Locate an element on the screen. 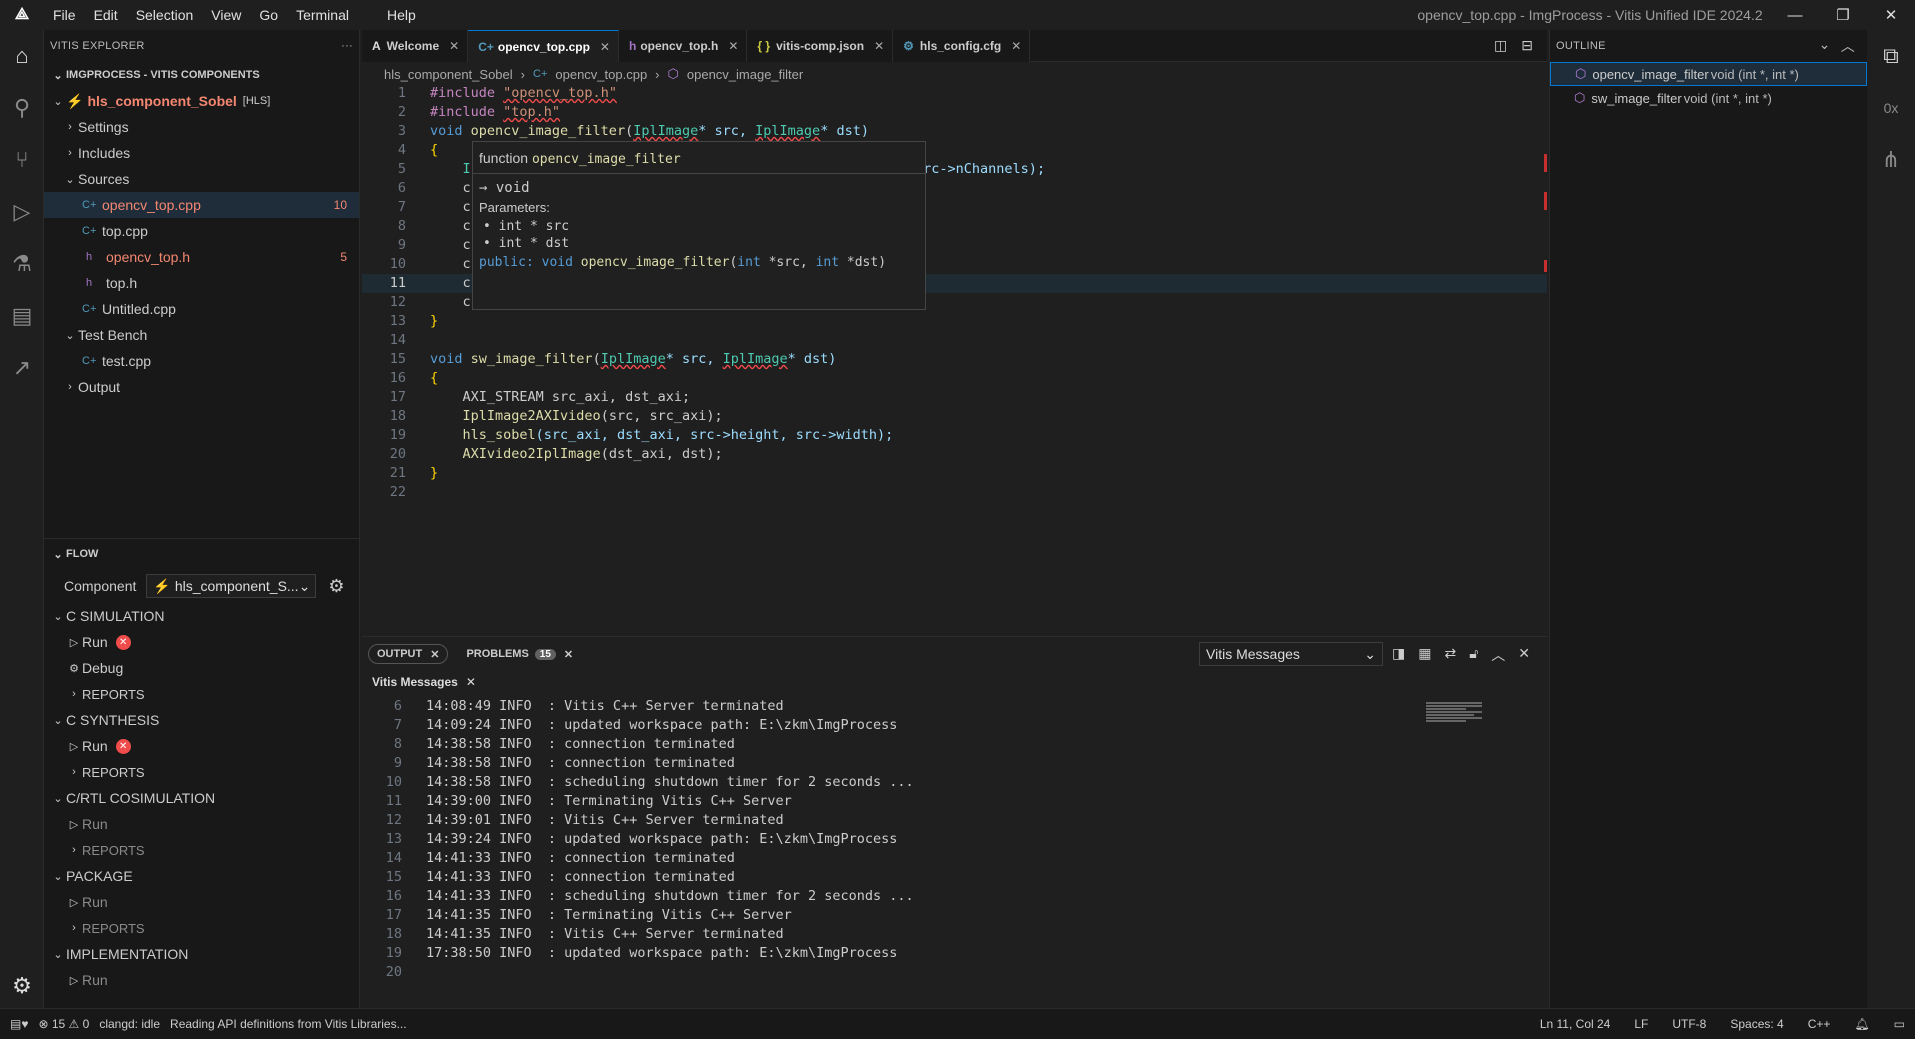 The width and height of the screenshot is (1915, 1039). log-text: 14:38:58 INFO : connection terminated is located at coordinates (580, 763).